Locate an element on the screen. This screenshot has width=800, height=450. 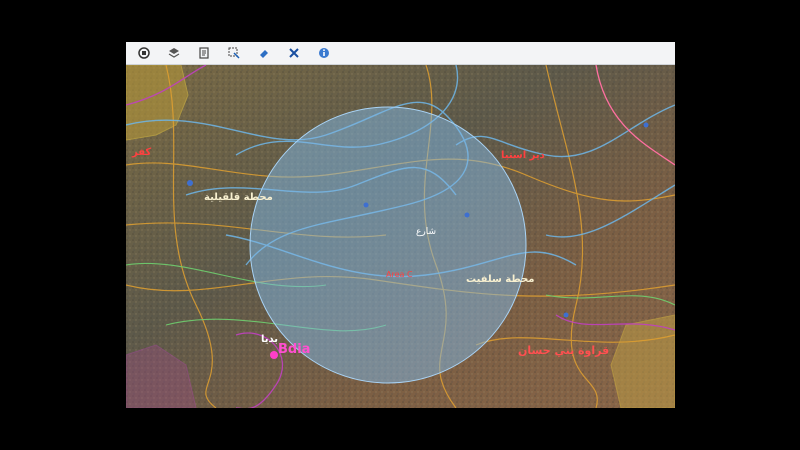
layers-icon is located at coordinates (174, 53).